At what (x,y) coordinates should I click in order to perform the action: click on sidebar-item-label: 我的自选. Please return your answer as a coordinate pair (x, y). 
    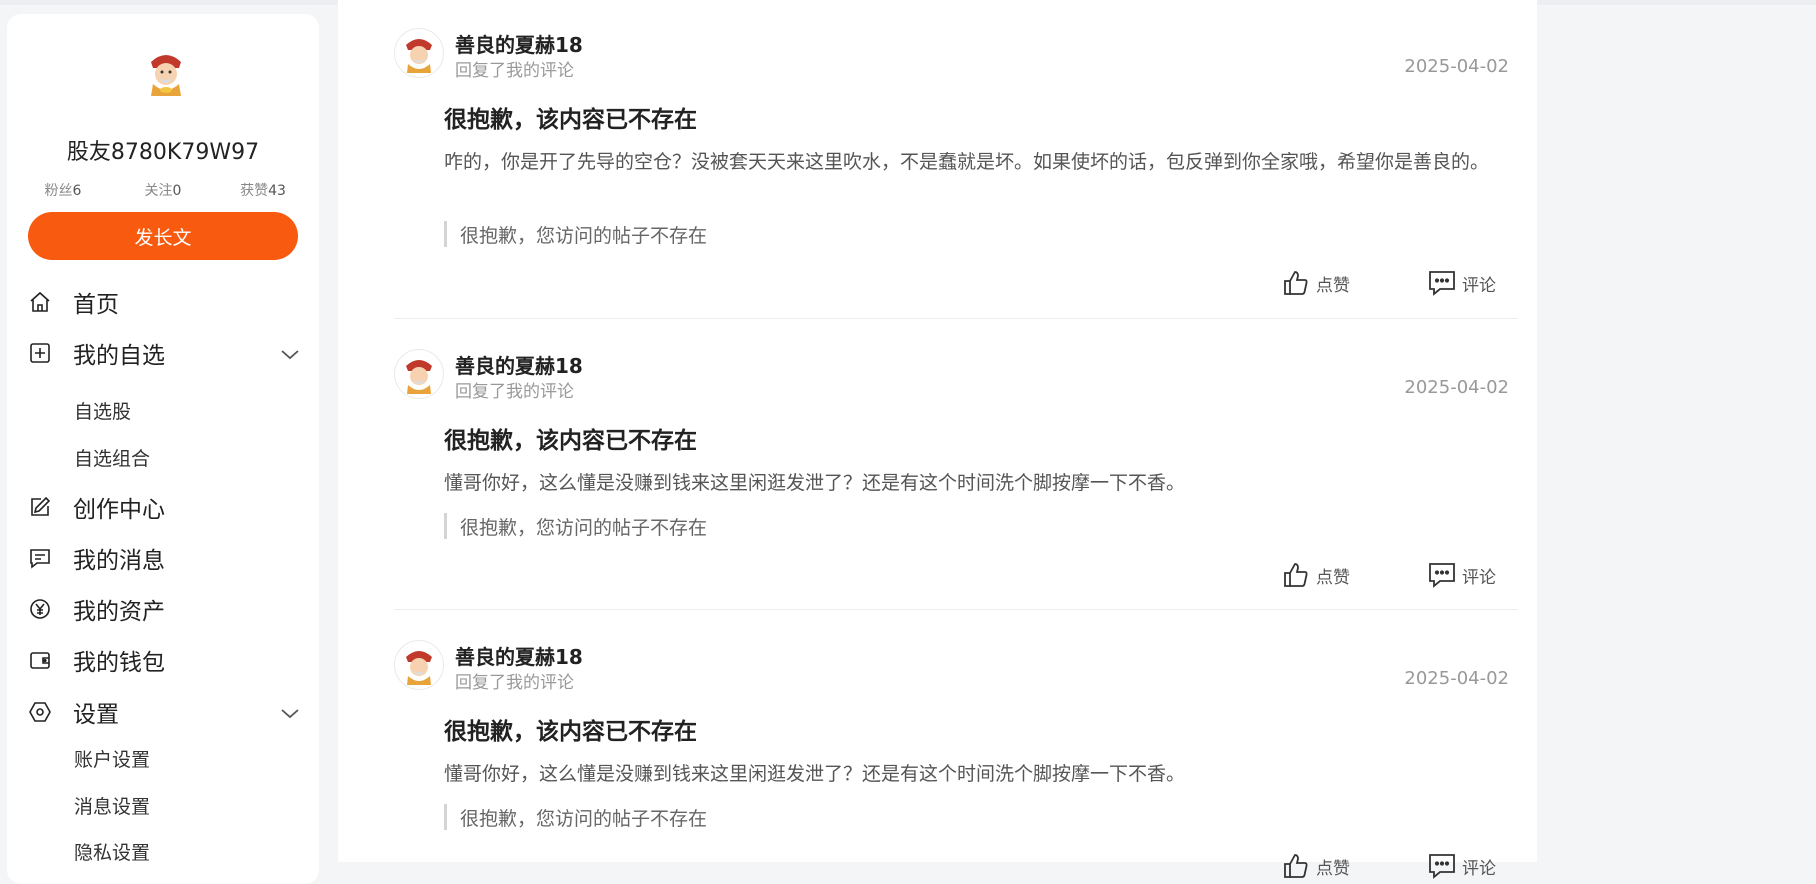
    Looking at the image, I should click on (119, 356).